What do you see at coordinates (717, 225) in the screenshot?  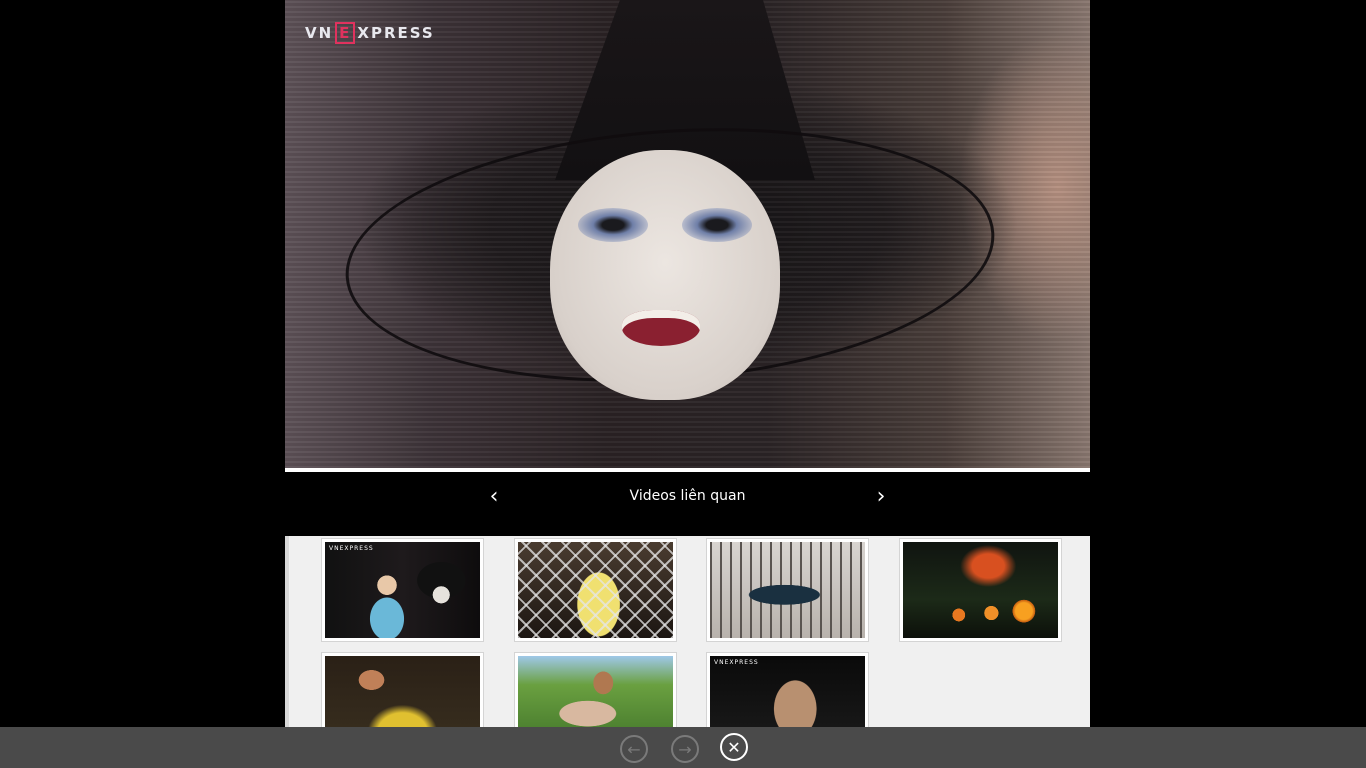 I see `video-frame-eye-right` at bounding box center [717, 225].